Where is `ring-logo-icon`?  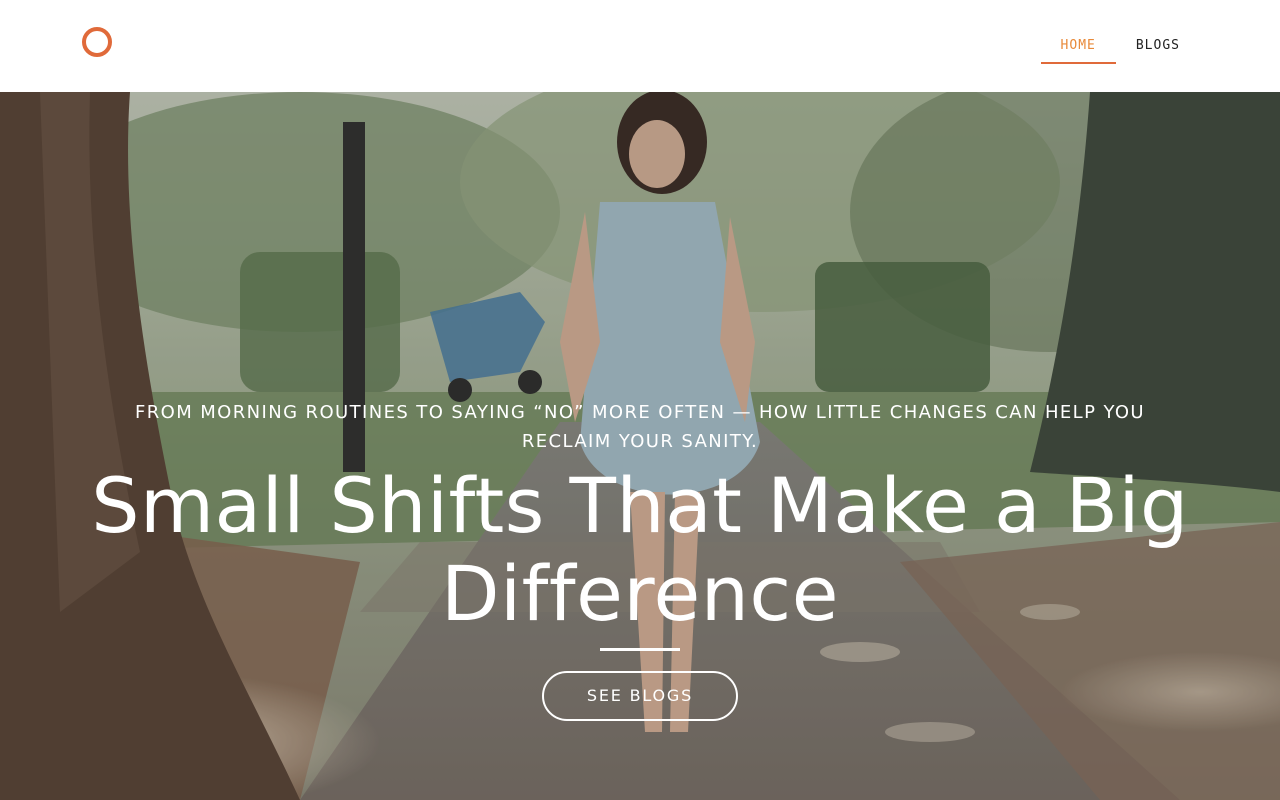
ring-logo-icon is located at coordinates (97, 42).